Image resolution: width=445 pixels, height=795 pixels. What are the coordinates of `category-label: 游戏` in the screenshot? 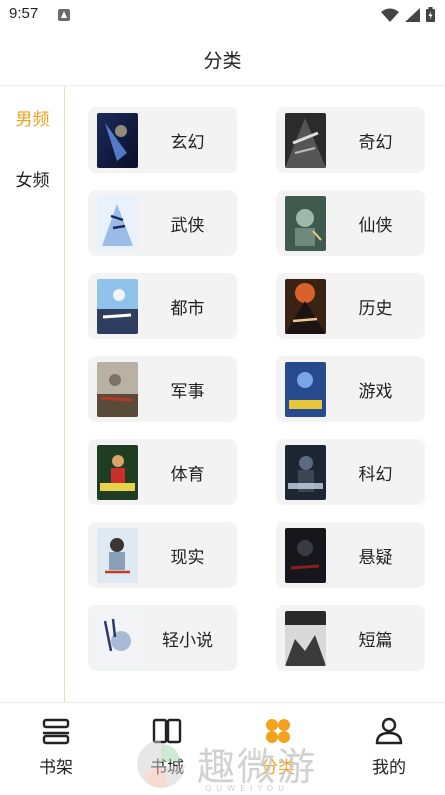 It's located at (375, 392).